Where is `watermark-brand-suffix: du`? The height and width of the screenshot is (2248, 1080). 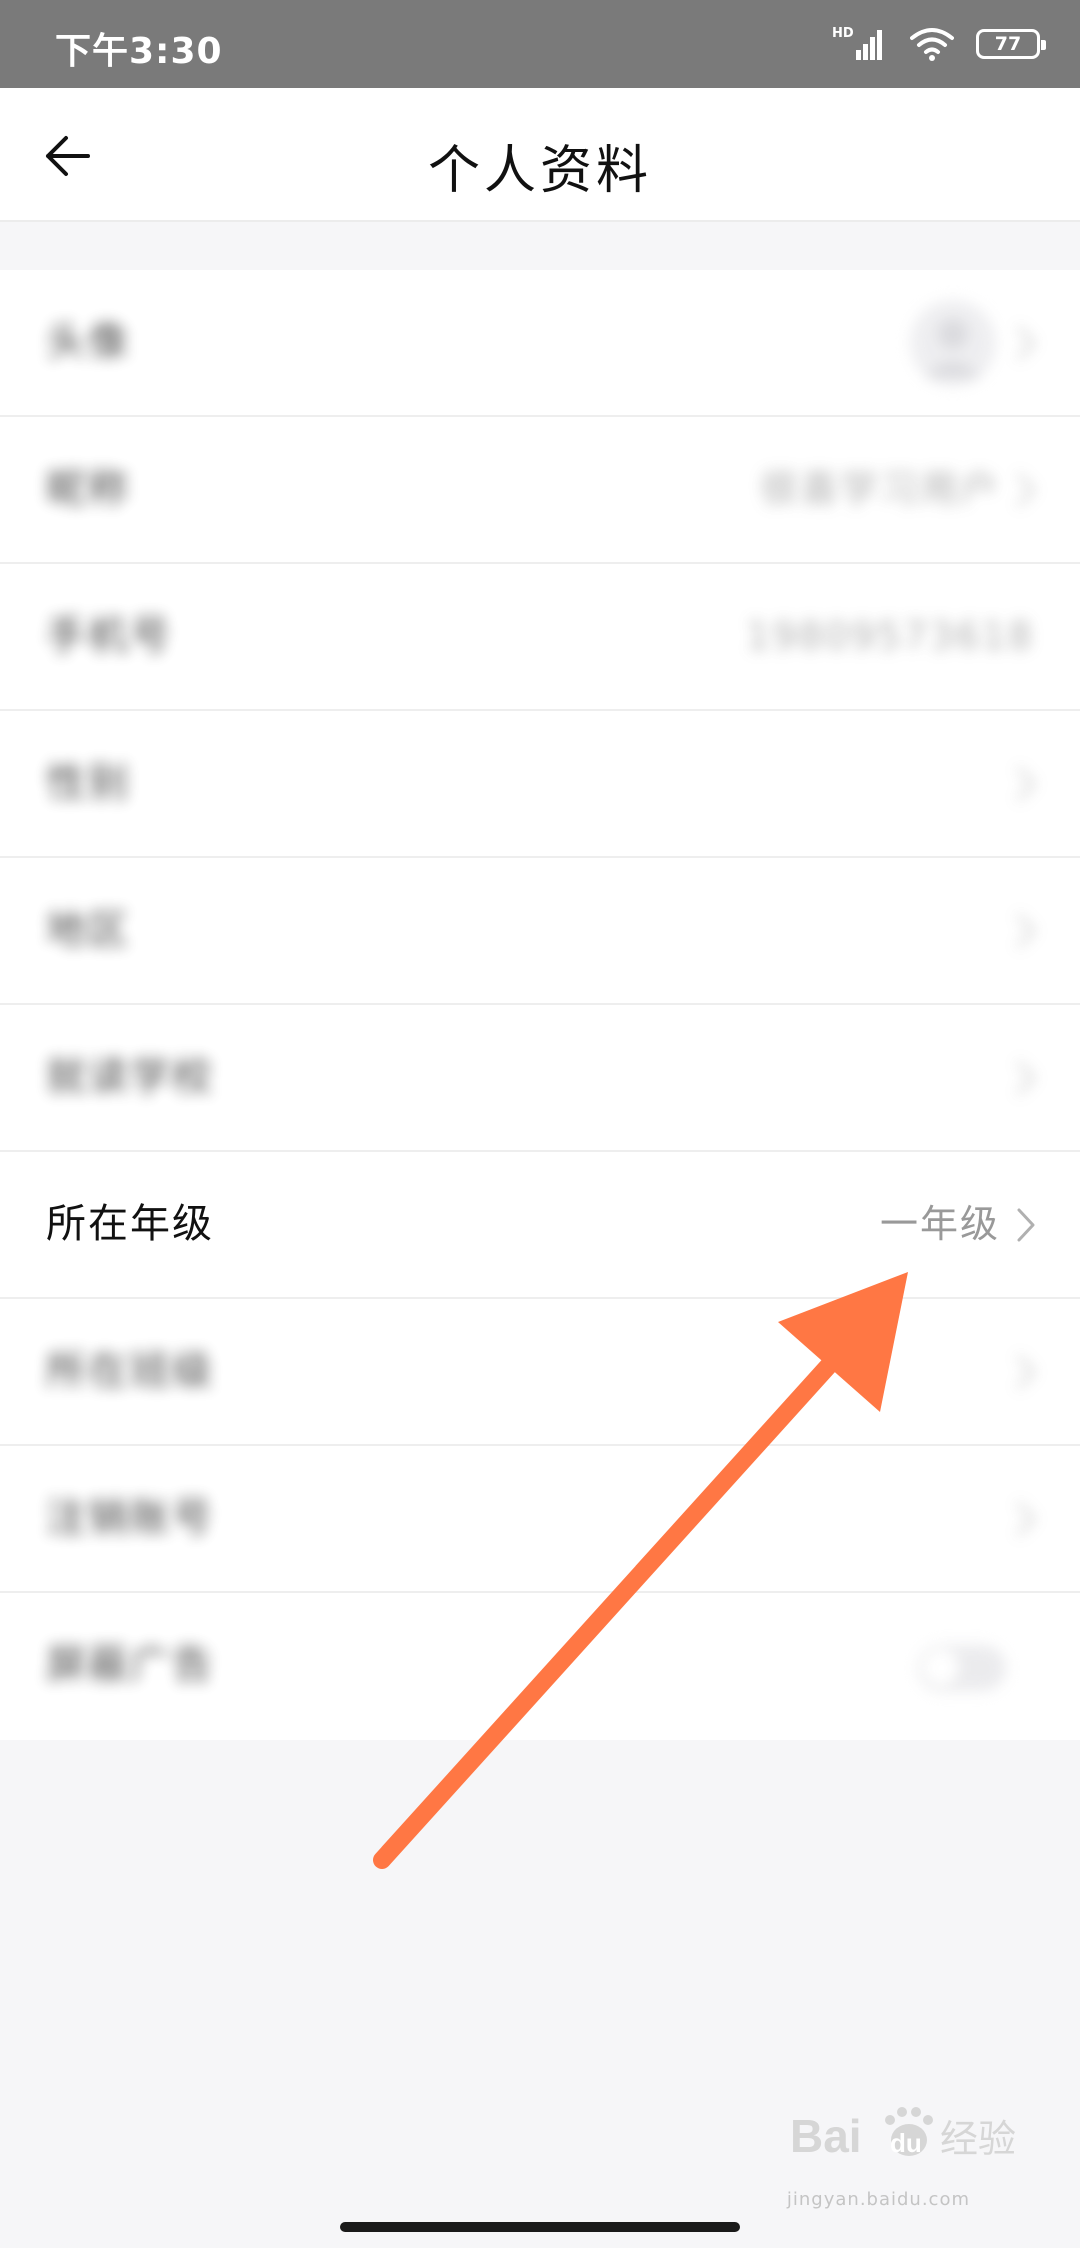
watermark-brand-suffix: du is located at coordinates (906, 2143).